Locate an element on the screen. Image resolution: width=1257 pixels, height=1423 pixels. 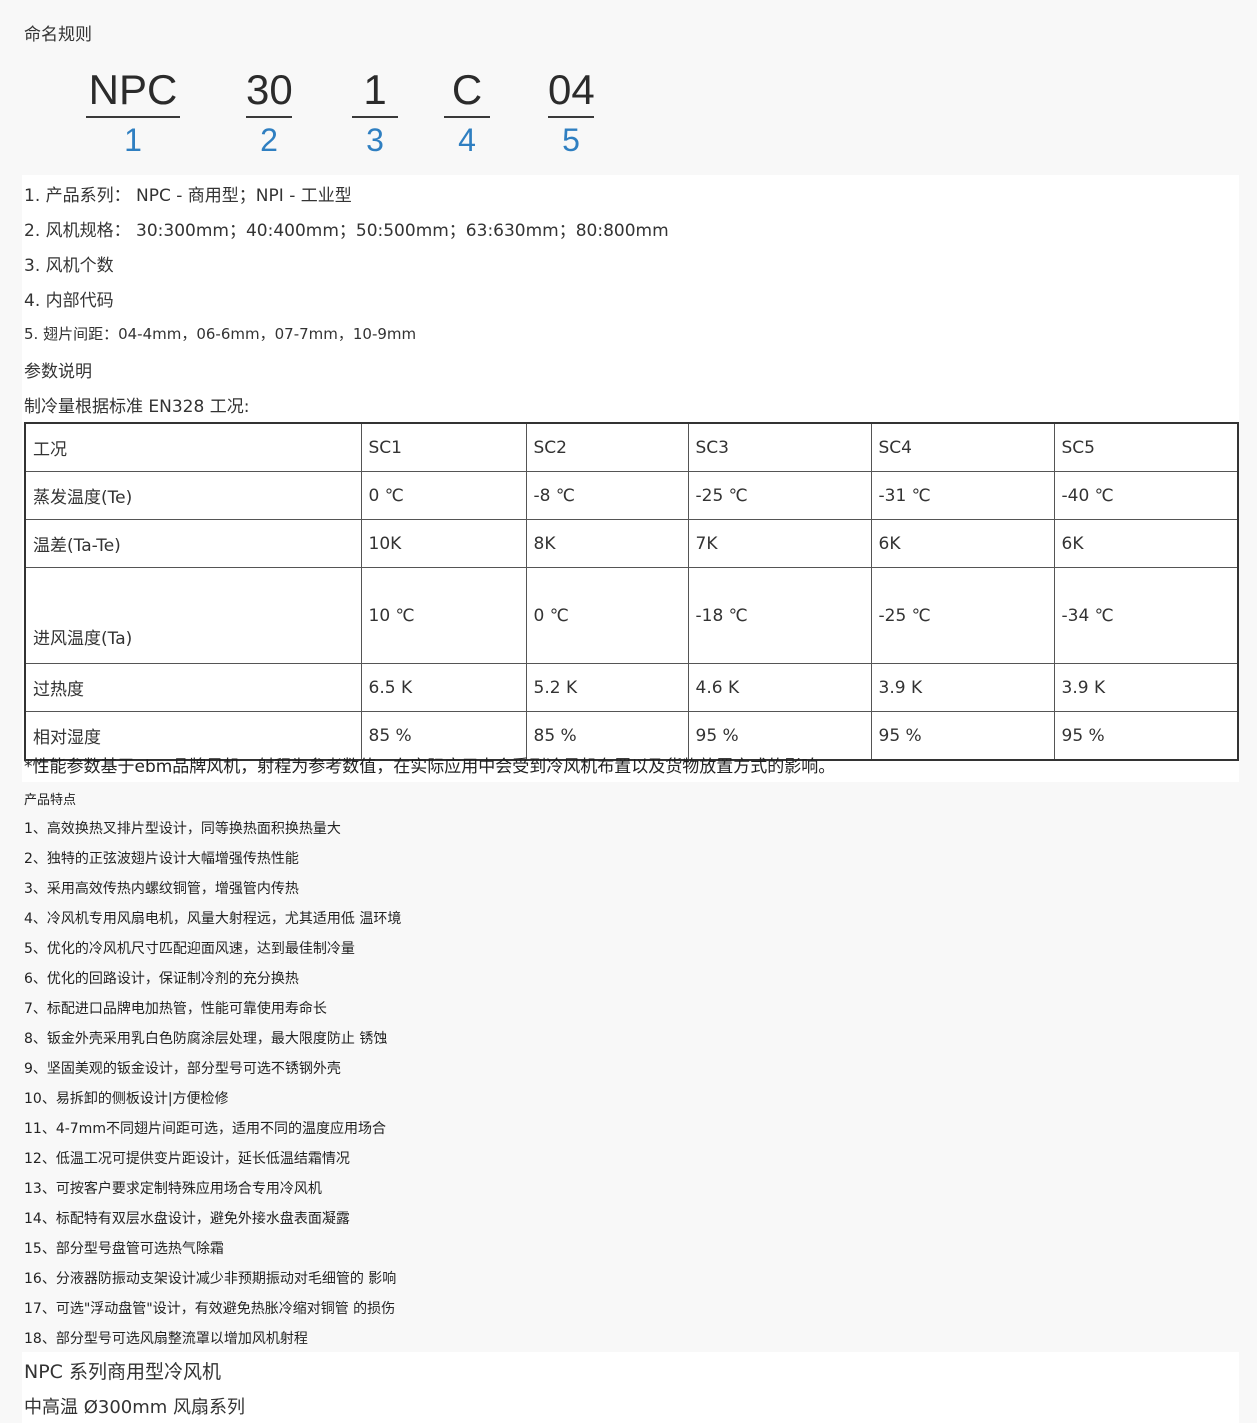
table-row: 过热度 6.5 K 5.2 K 4.6 K 3.9 K 3.9 K is located at coordinates (631, 687).